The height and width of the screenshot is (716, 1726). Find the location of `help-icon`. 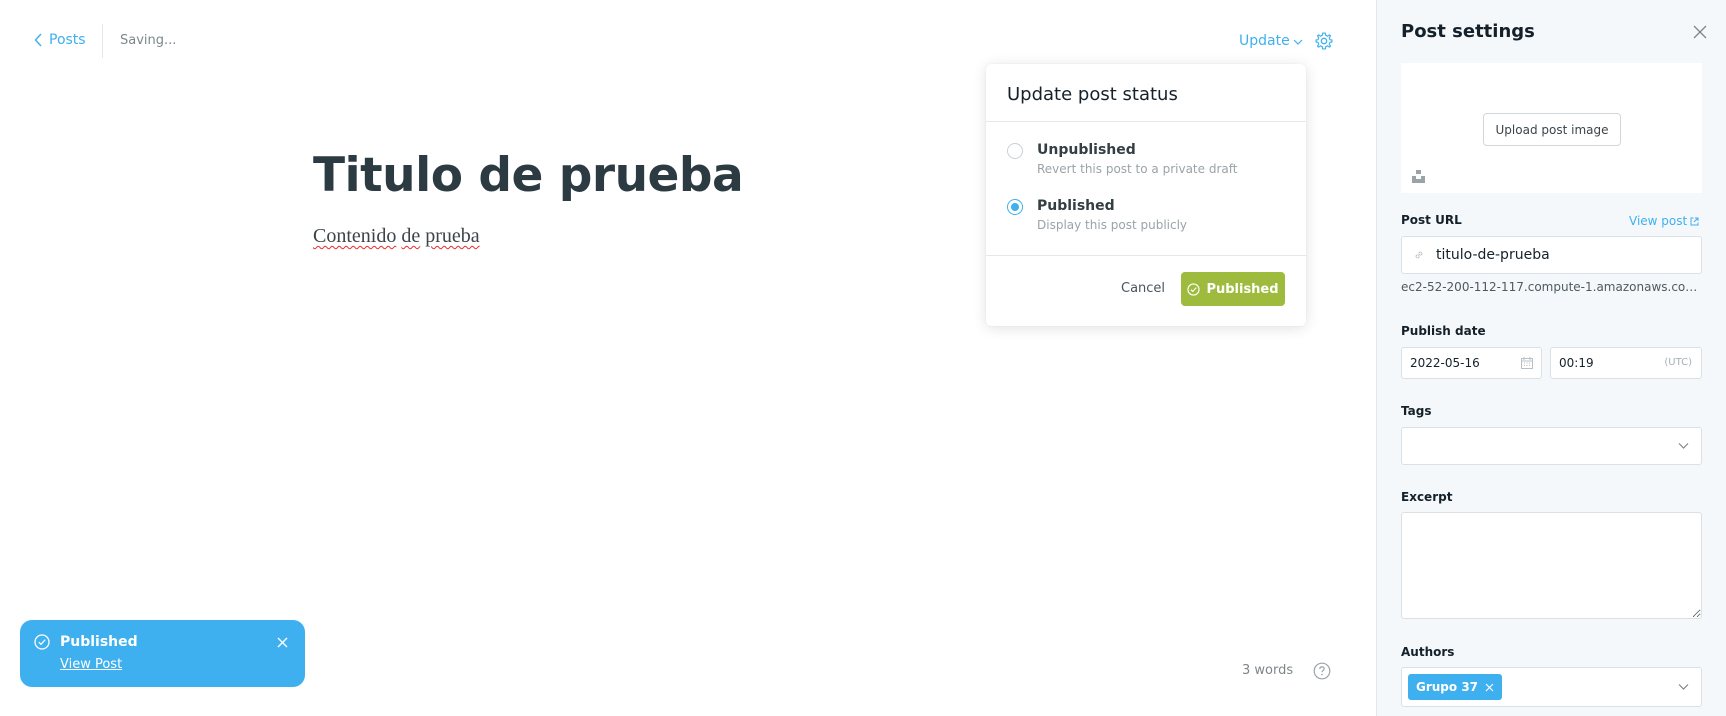

help-icon is located at coordinates (1322, 671).